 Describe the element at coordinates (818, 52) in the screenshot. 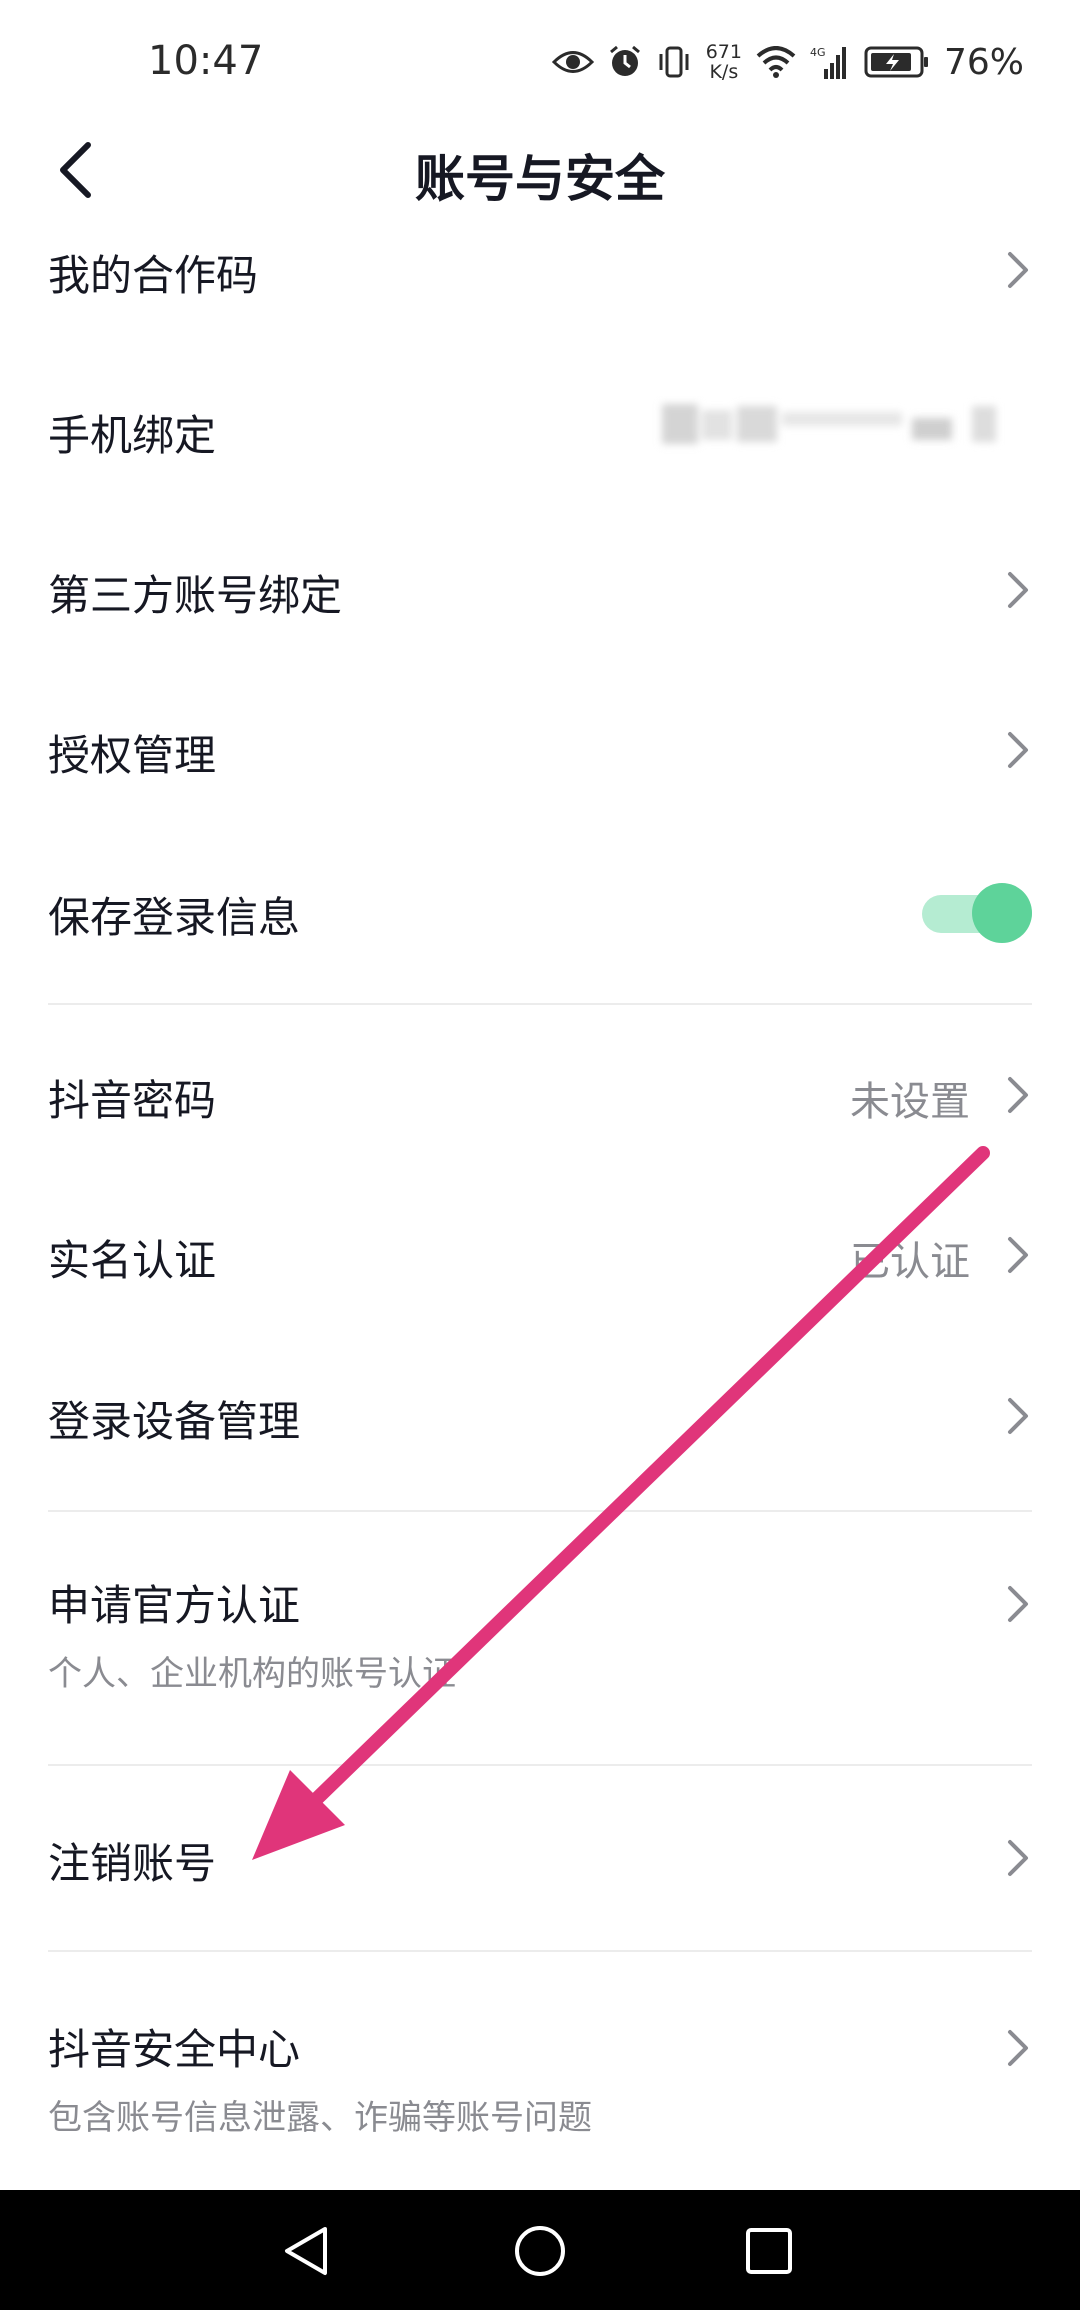

I see `network-type-label: 4G` at that location.